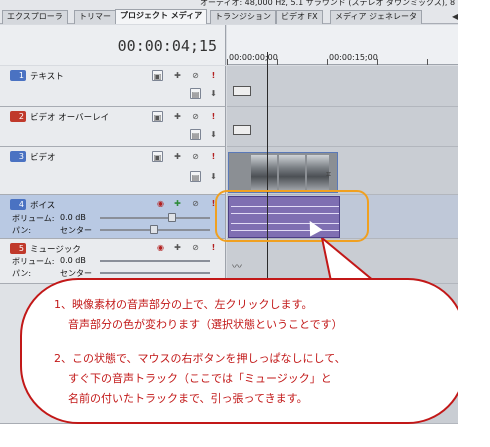 The width and height of the screenshot is (490, 447). What do you see at coordinates (328, 175) in the screenshot?
I see `crop-icon: ⌗` at bounding box center [328, 175].